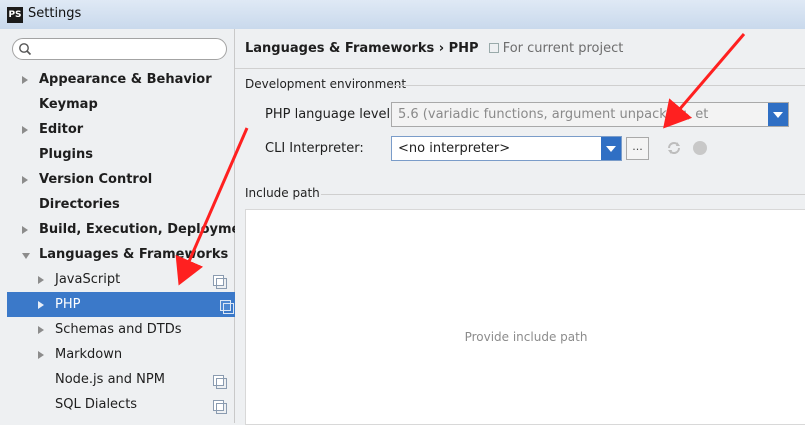  I want to click on tree-item-php: PHP, so click(124, 304).